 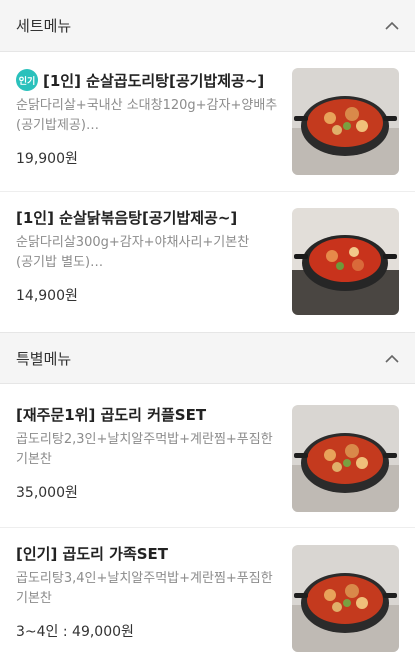 What do you see at coordinates (47, 493) in the screenshot?
I see `menu-item-price: 35,000원` at bounding box center [47, 493].